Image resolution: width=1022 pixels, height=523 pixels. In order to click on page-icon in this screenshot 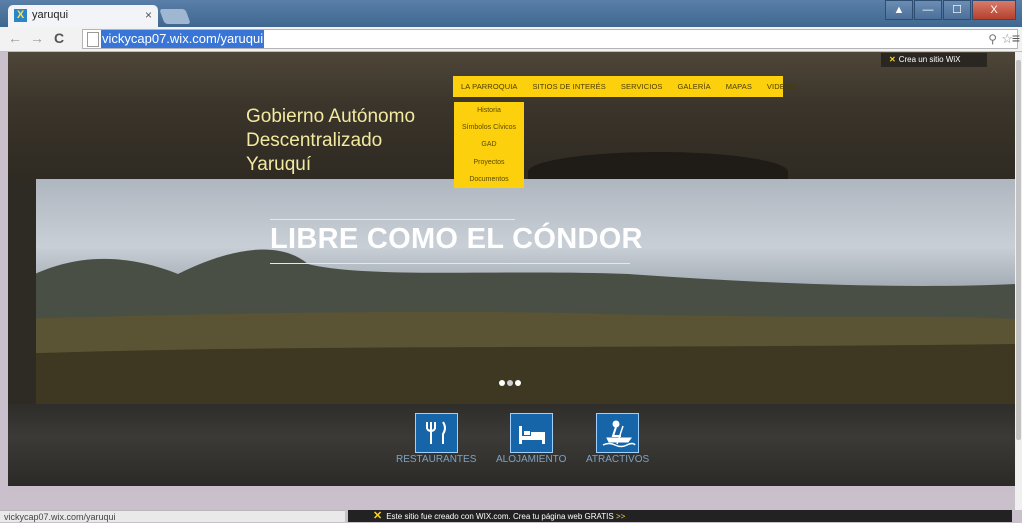, I will do `click(93, 39)`.